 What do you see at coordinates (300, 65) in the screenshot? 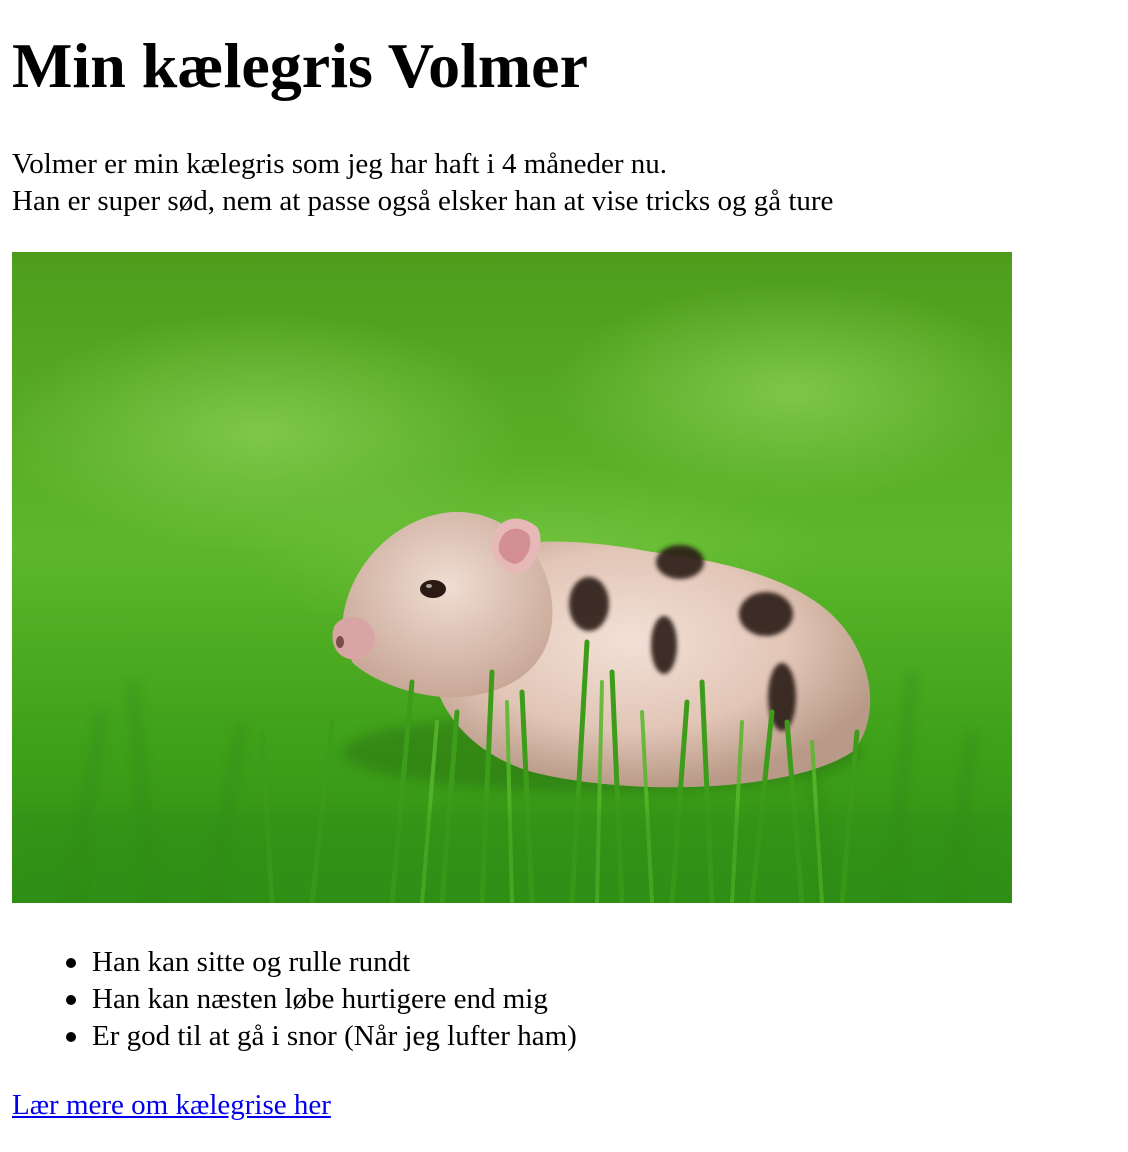
I see `page-title: Min kælegris Volmer` at bounding box center [300, 65].